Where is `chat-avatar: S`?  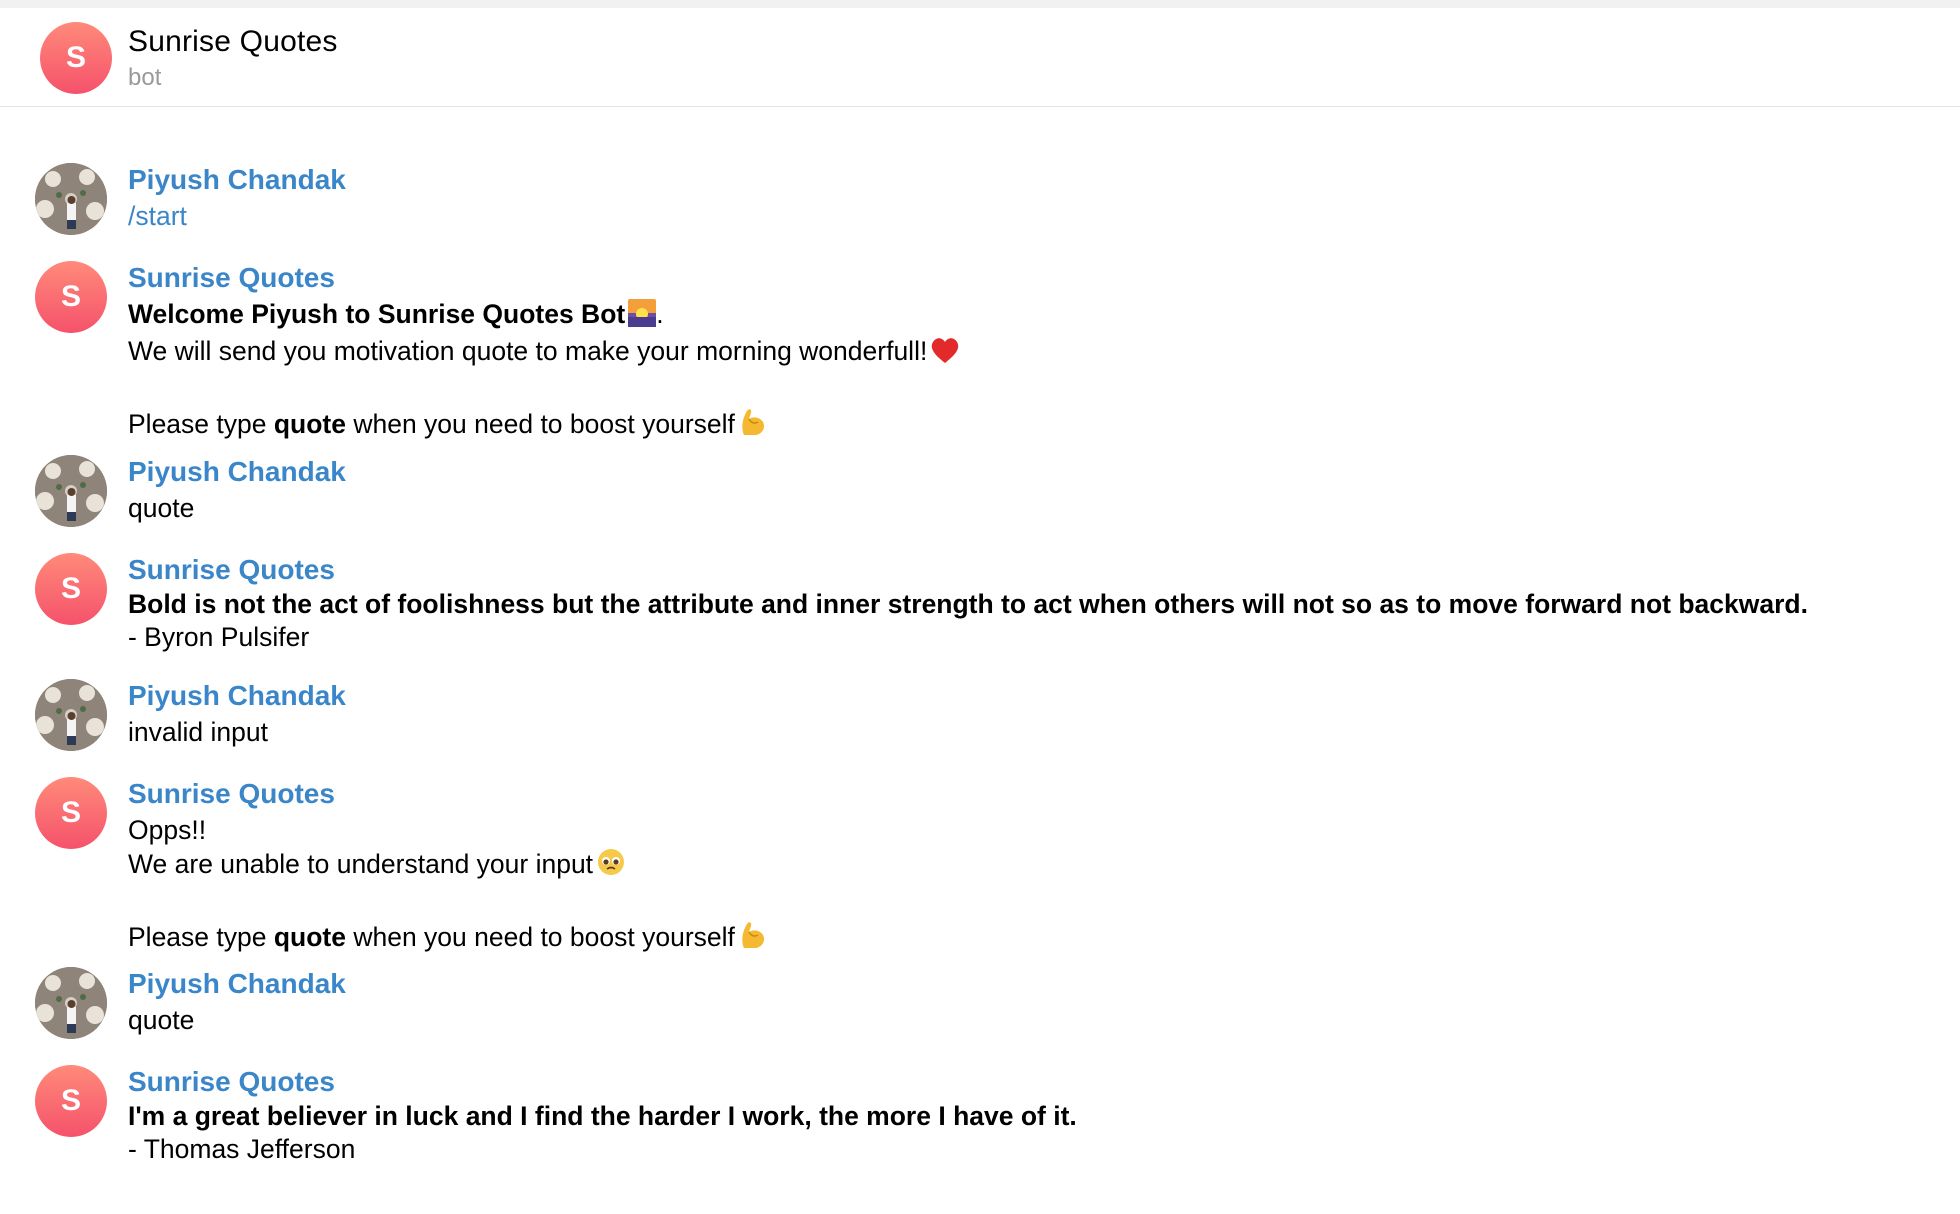
chat-avatar: S is located at coordinates (76, 58).